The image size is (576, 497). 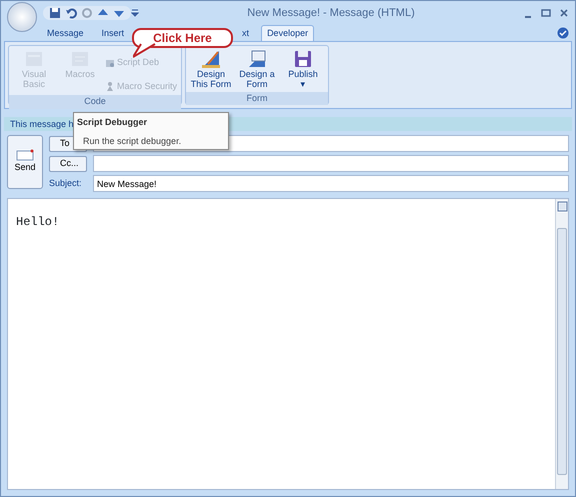 I want to click on ruler-toggle-icon, so click(x=562, y=206).